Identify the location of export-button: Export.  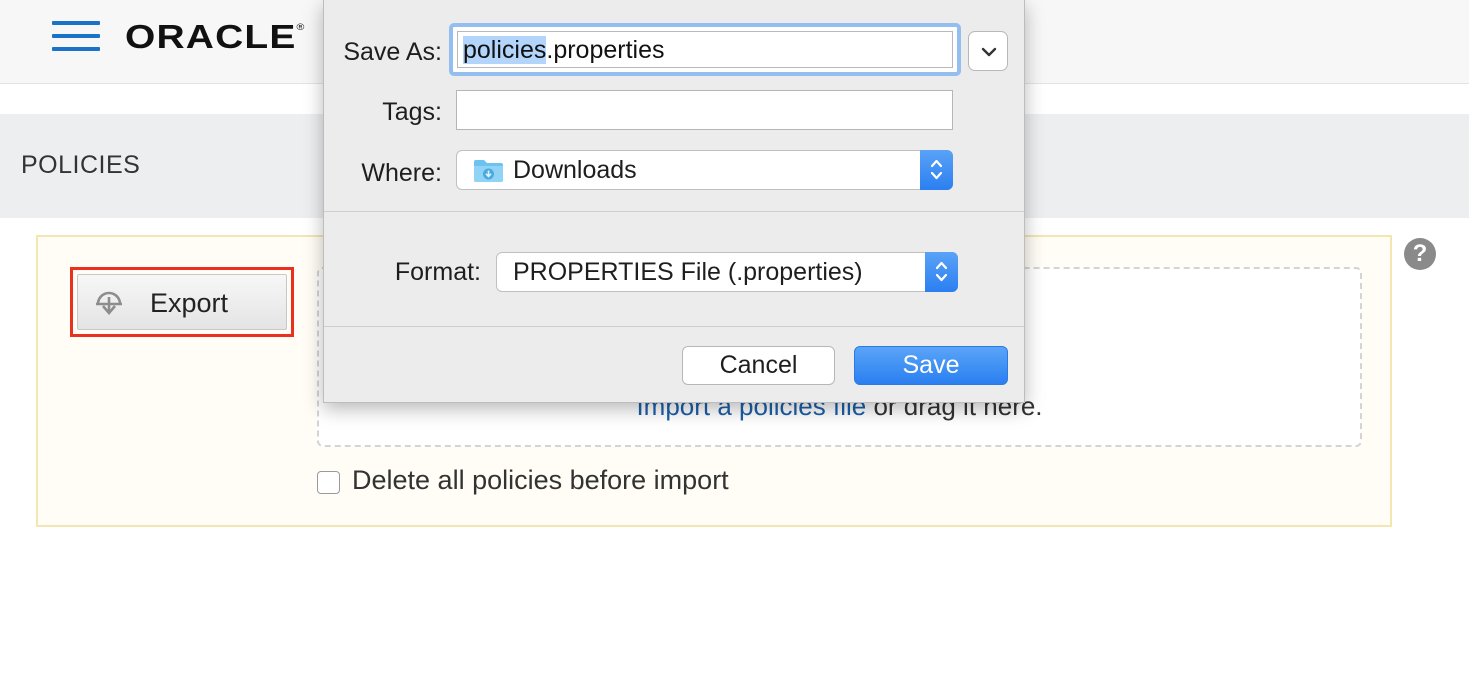
(182, 302).